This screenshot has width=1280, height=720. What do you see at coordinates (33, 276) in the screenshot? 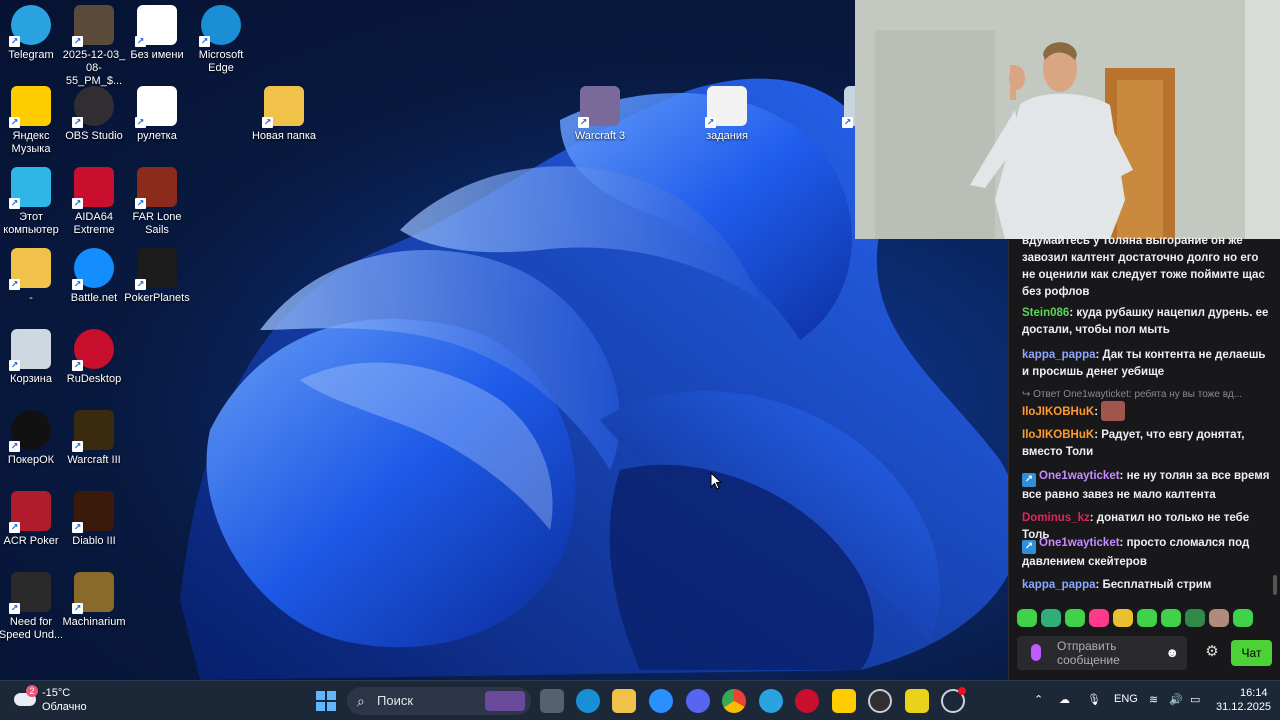
I see `desktop-icon-dash-folder: ↗ -` at bounding box center [33, 276].